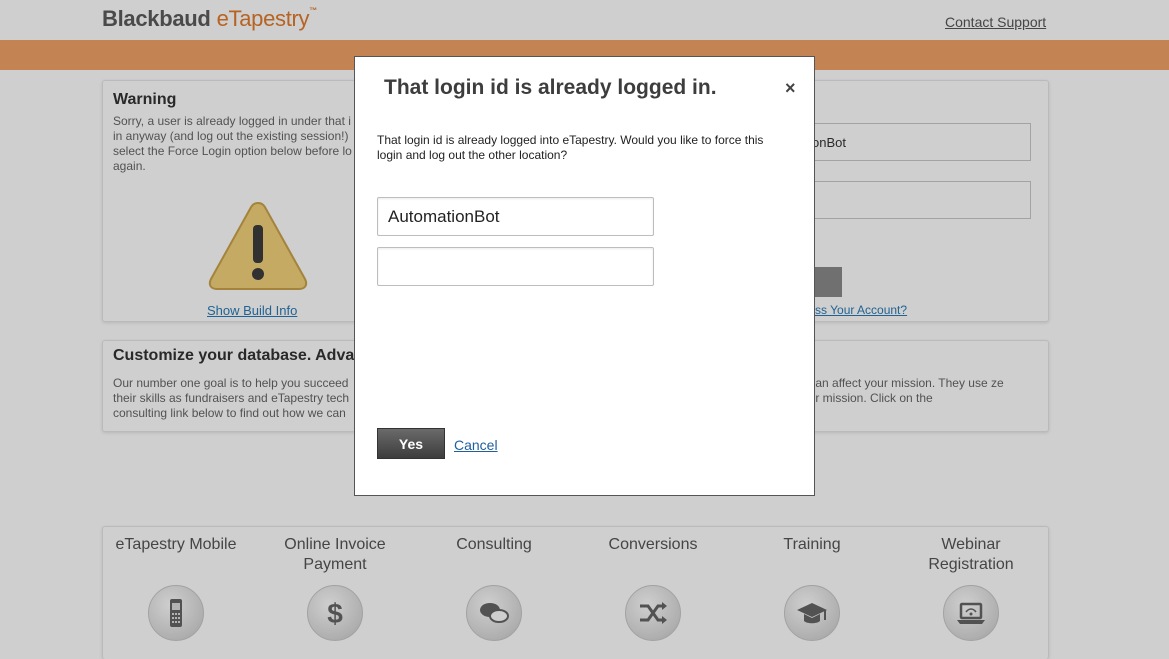  Describe the element at coordinates (411, 443) in the screenshot. I see `yes-button: Yes` at that location.